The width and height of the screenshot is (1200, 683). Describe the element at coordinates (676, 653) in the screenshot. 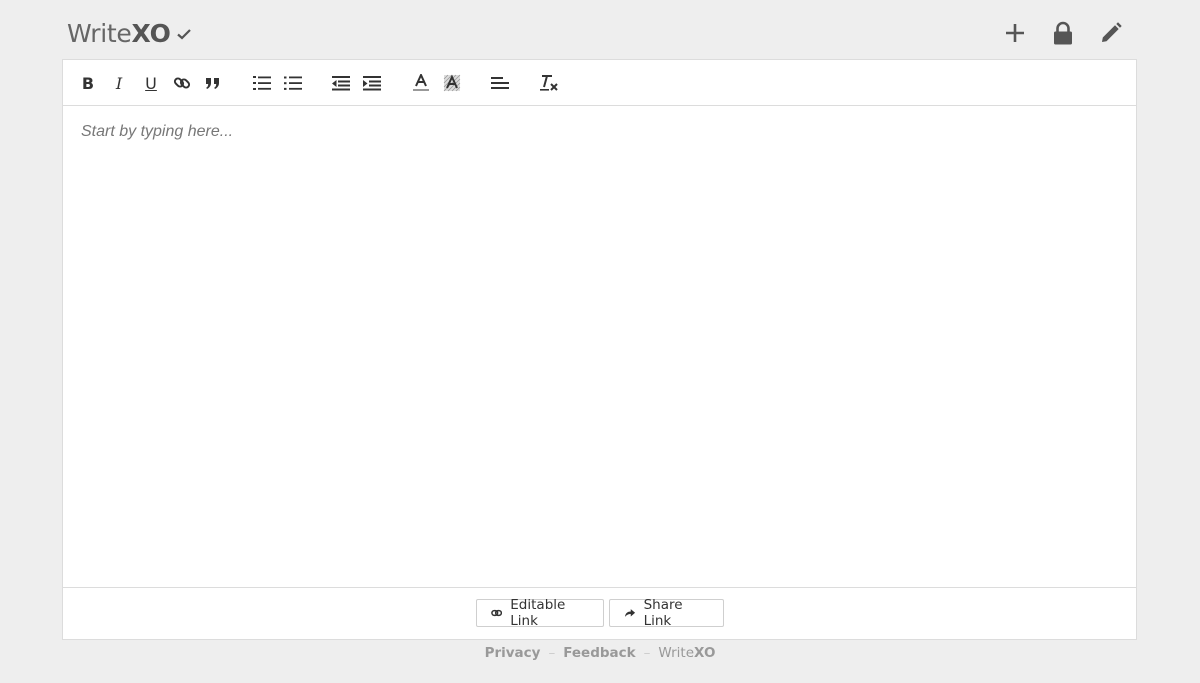

I see `footer-brand-write: Write` at that location.